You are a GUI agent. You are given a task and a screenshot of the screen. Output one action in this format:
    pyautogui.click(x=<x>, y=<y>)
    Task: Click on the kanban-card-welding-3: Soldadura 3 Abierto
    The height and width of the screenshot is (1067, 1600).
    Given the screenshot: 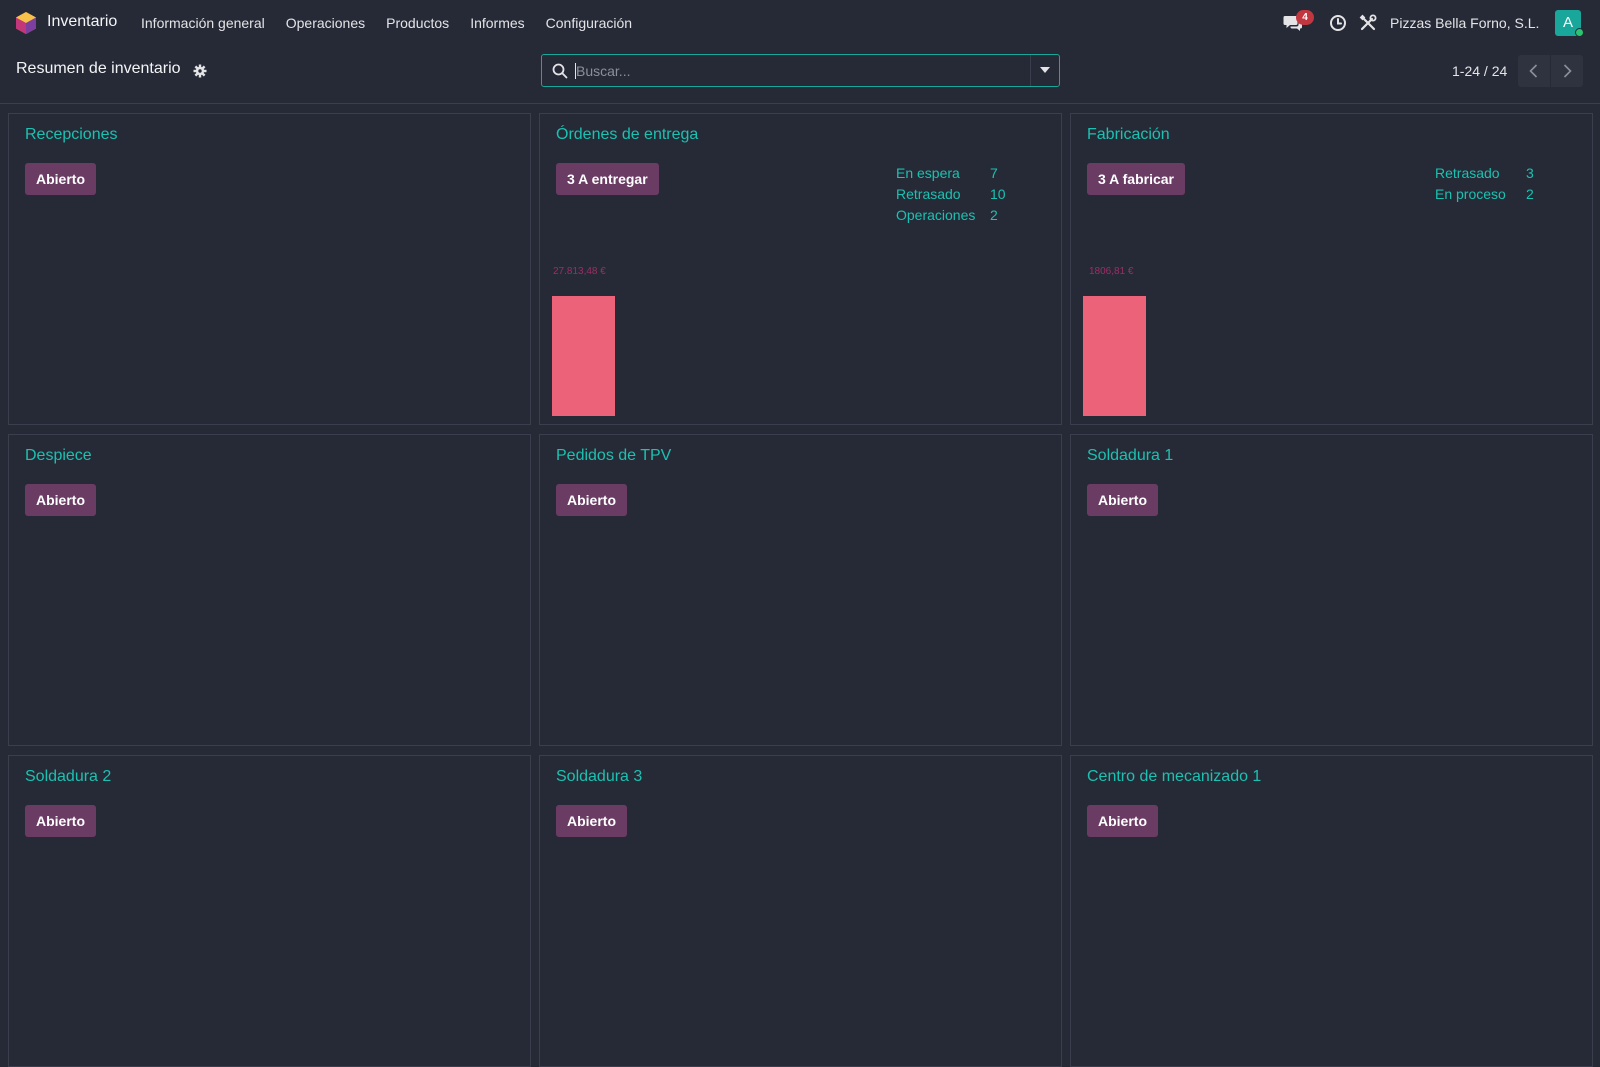 What is the action you would take?
    pyautogui.click(x=800, y=911)
    